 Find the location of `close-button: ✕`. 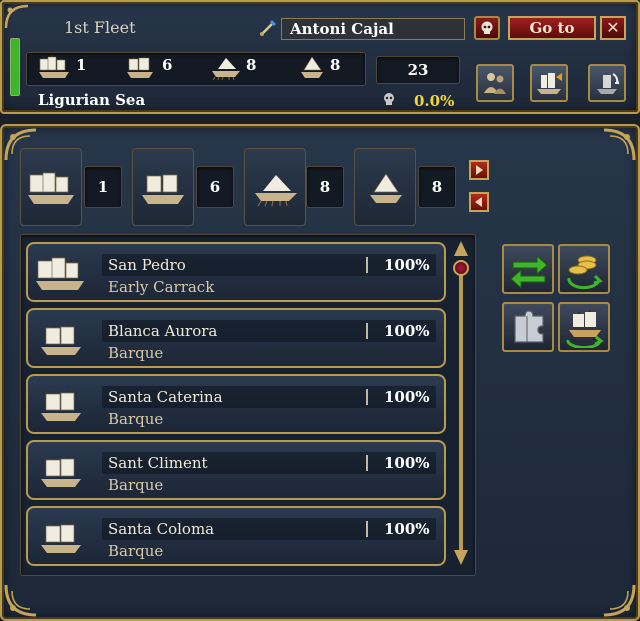

close-button: ✕ is located at coordinates (613, 28).